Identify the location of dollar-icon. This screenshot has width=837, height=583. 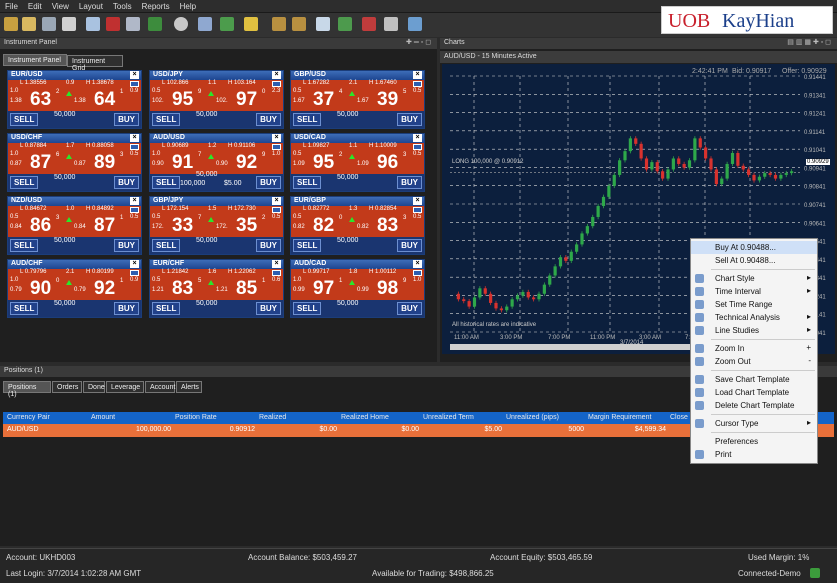
(205, 24).